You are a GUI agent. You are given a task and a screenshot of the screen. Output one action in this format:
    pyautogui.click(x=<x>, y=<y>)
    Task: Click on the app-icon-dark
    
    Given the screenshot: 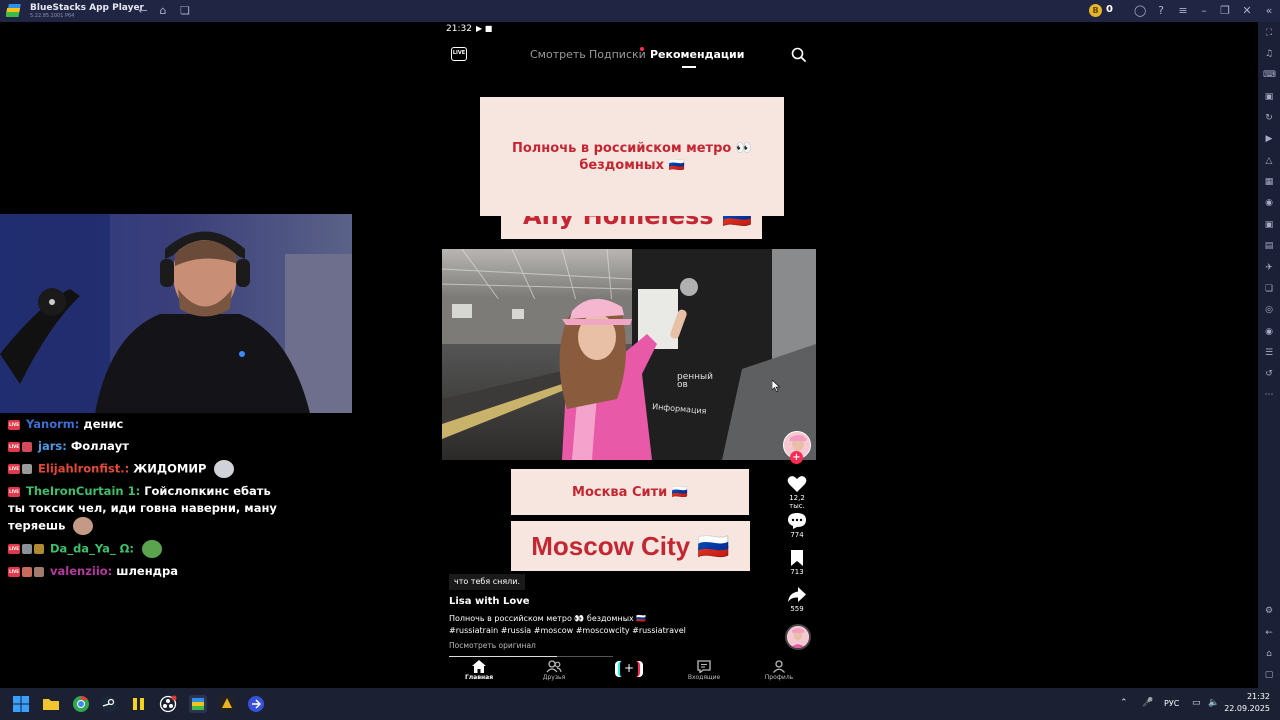 What is the action you would take?
    pyautogui.click(x=227, y=704)
    